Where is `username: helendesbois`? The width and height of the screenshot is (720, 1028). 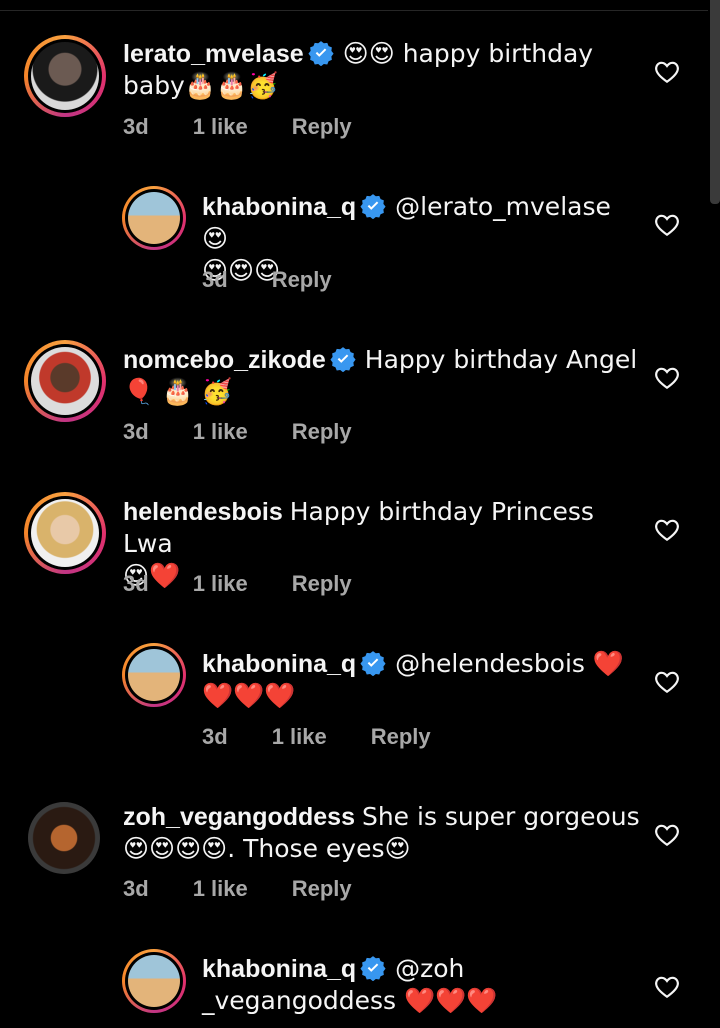
username: helendesbois is located at coordinates (203, 512).